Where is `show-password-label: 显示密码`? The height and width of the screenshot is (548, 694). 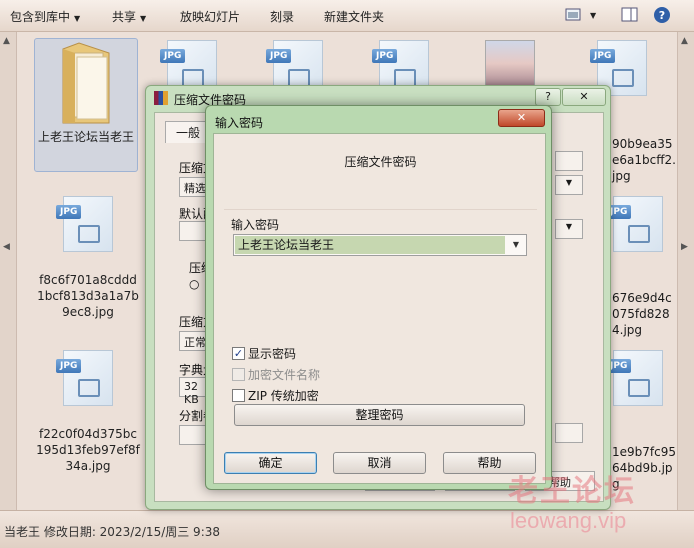 show-password-label: 显示密码 is located at coordinates (272, 354).